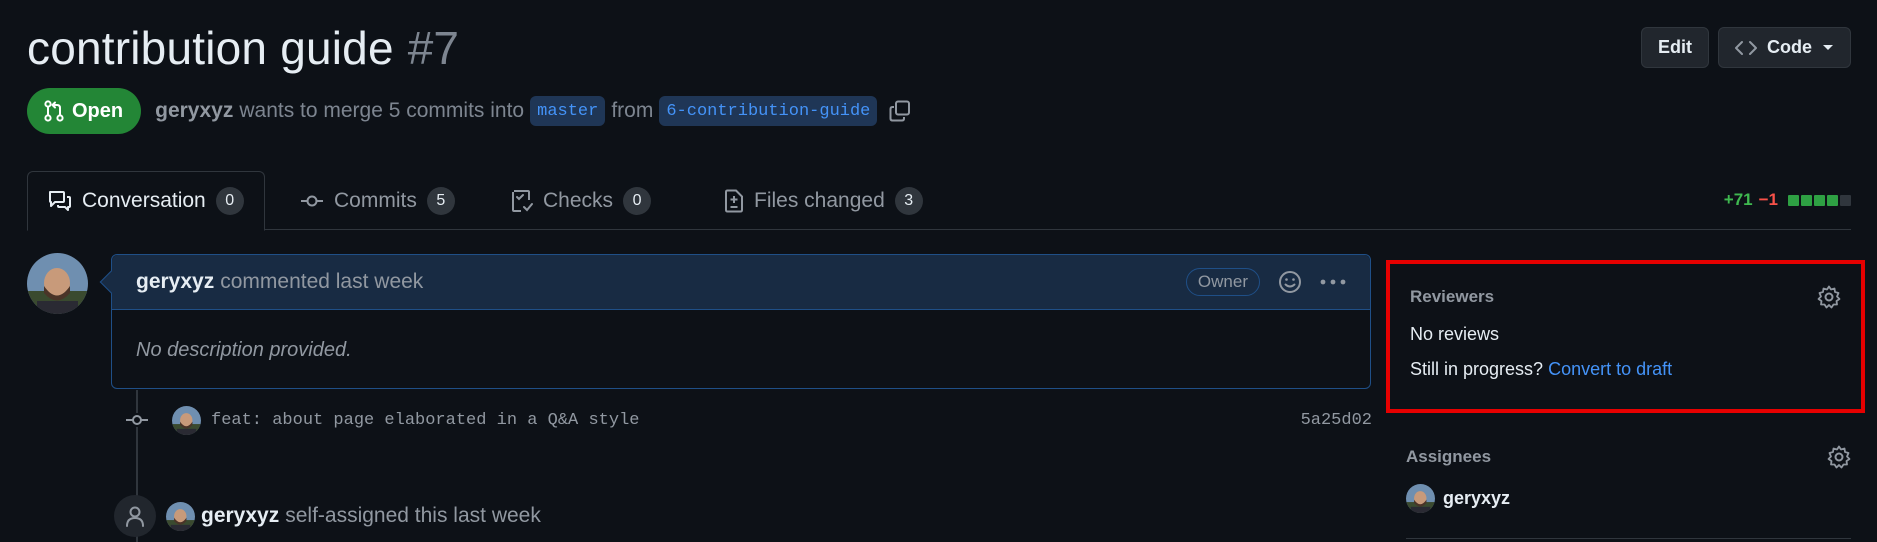 The image size is (1877, 542). What do you see at coordinates (244, 350) in the screenshot?
I see `comment-body: No description provided.` at bounding box center [244, 350].